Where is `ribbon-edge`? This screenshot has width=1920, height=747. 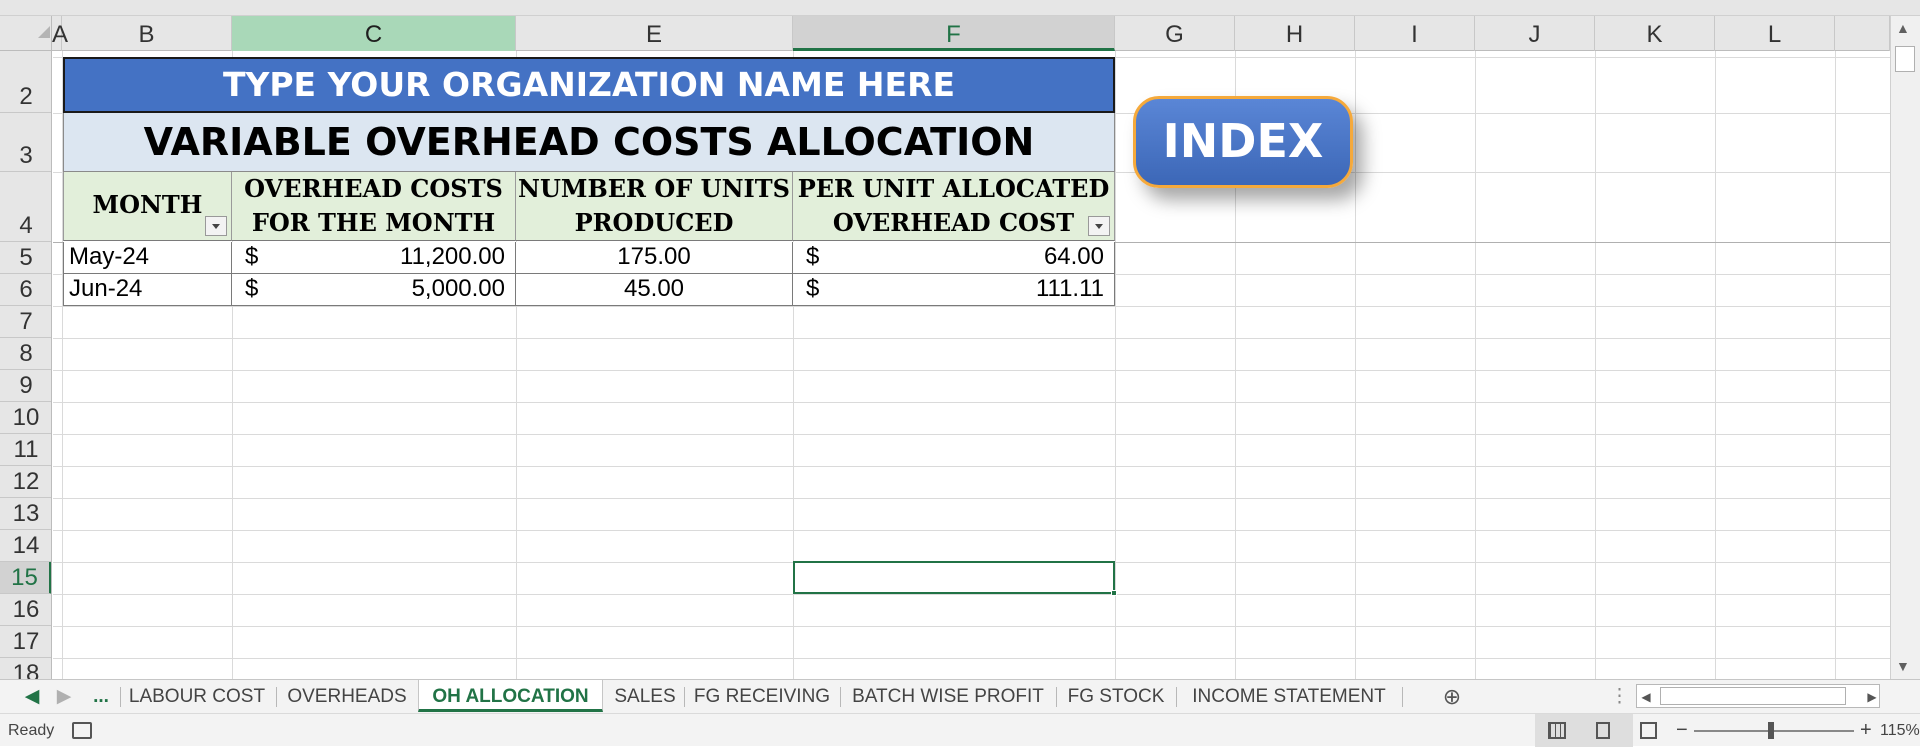
ribbon-edge is located at coordinates (960, 8).